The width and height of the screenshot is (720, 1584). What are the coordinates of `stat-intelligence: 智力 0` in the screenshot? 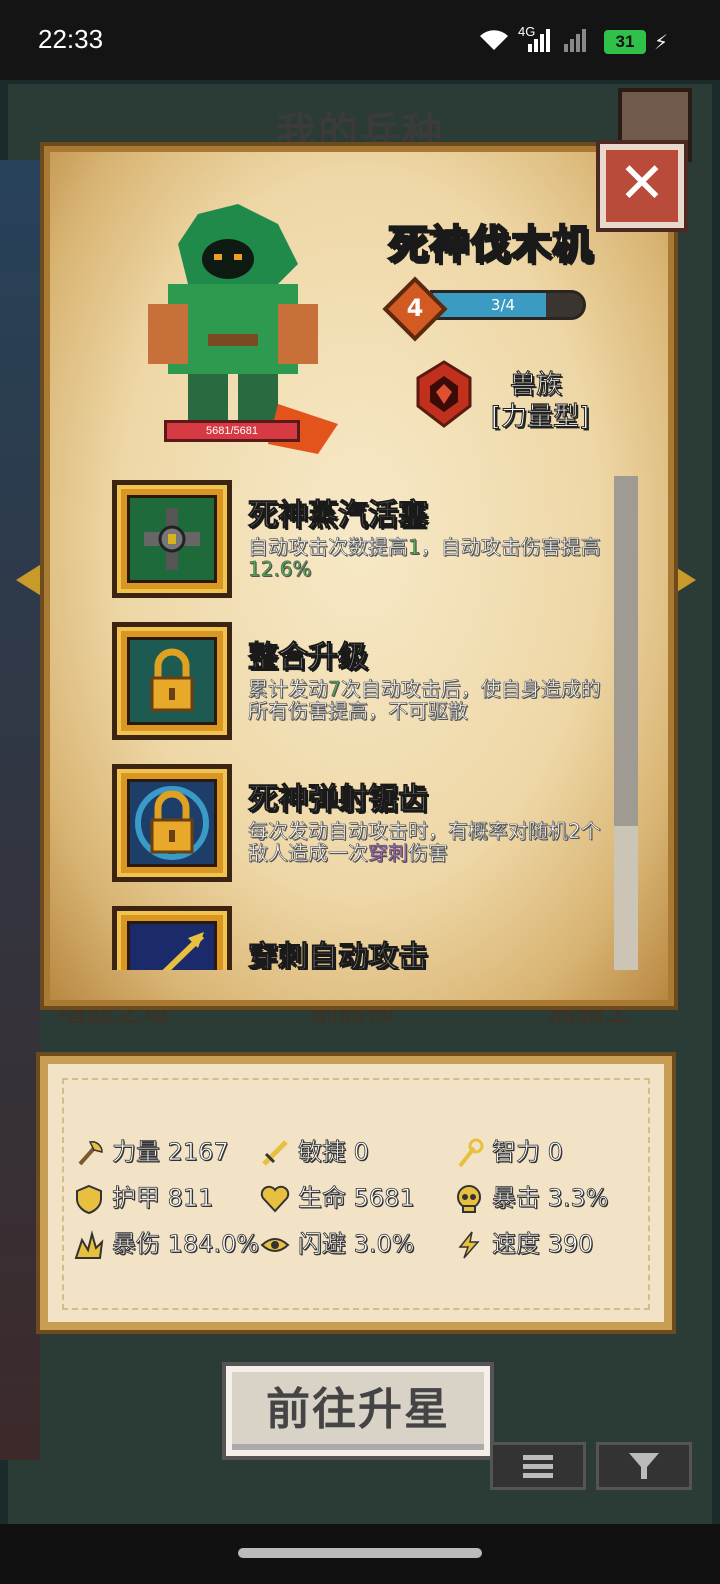 It's located at (508, 1150).